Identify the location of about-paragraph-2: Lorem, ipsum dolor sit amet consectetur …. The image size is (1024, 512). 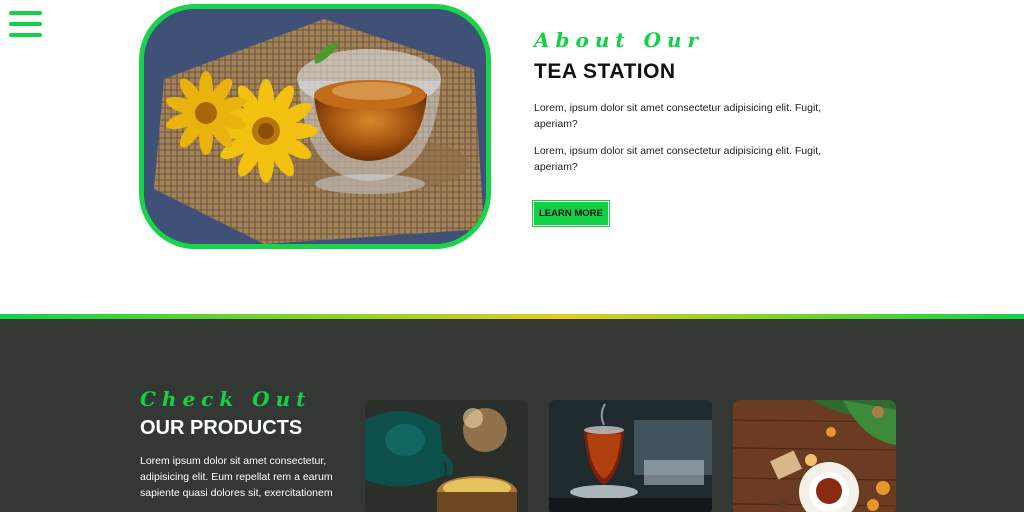
(678, 159).